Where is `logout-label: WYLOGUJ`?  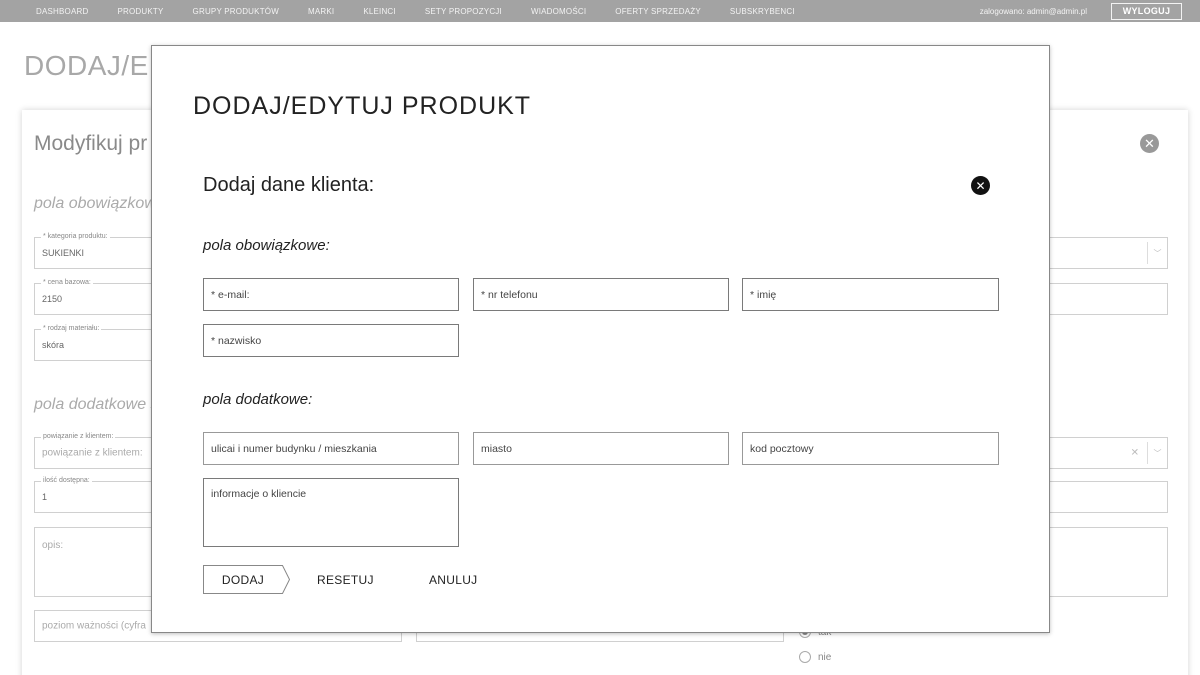 logout-label: WYLOGUJ is located at coordinates (1146, 11).